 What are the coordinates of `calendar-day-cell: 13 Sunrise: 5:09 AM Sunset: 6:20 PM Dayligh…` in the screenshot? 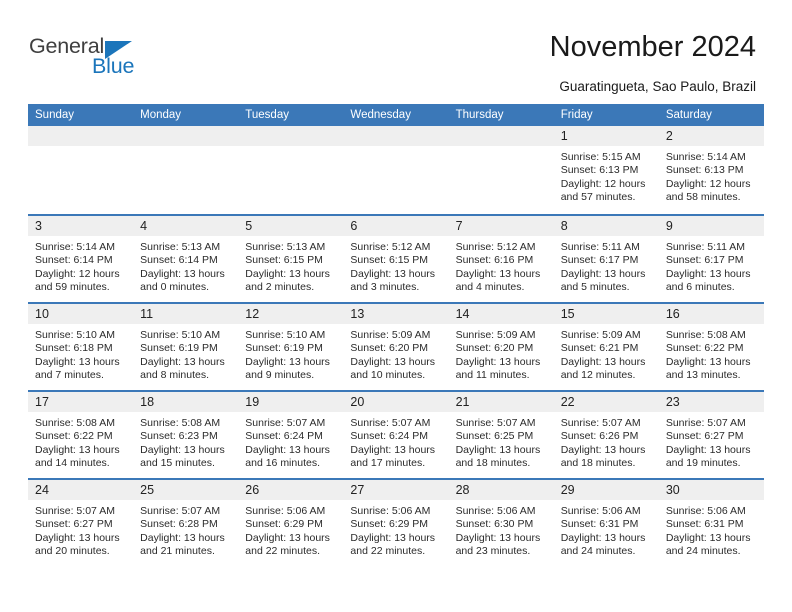 It's located at (396, 347).